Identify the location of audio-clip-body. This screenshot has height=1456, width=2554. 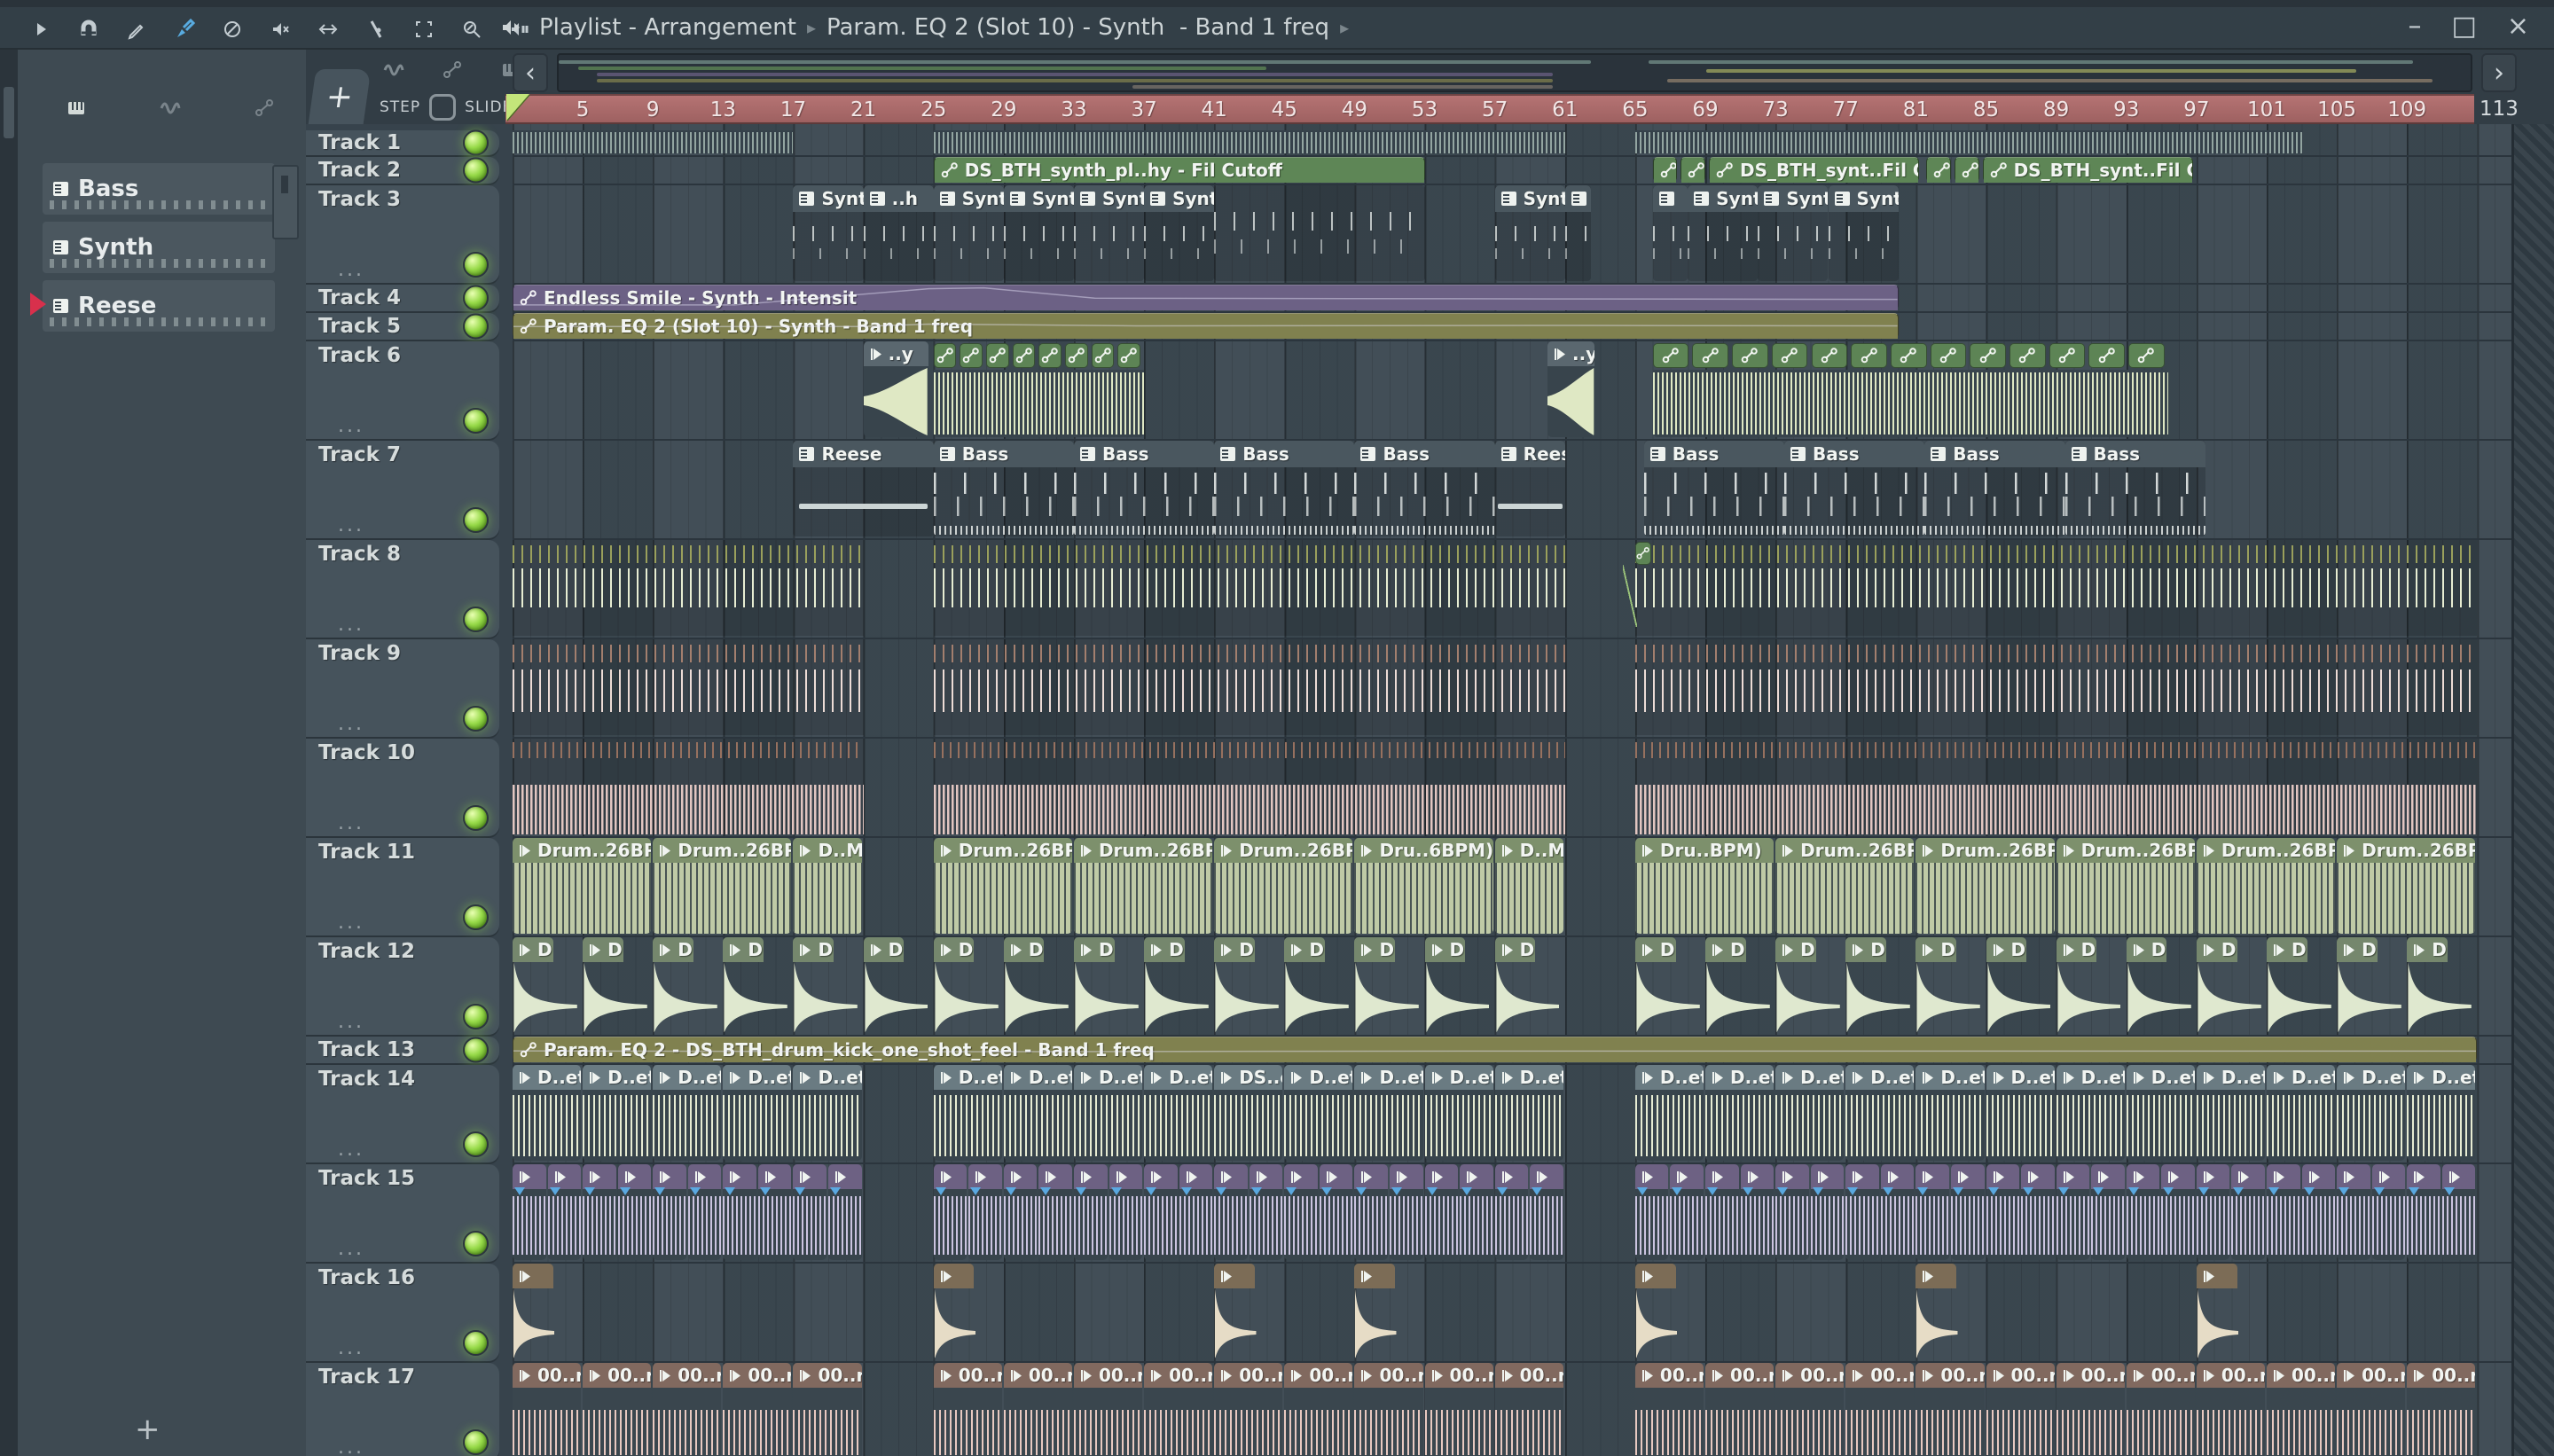
(1910, 403).